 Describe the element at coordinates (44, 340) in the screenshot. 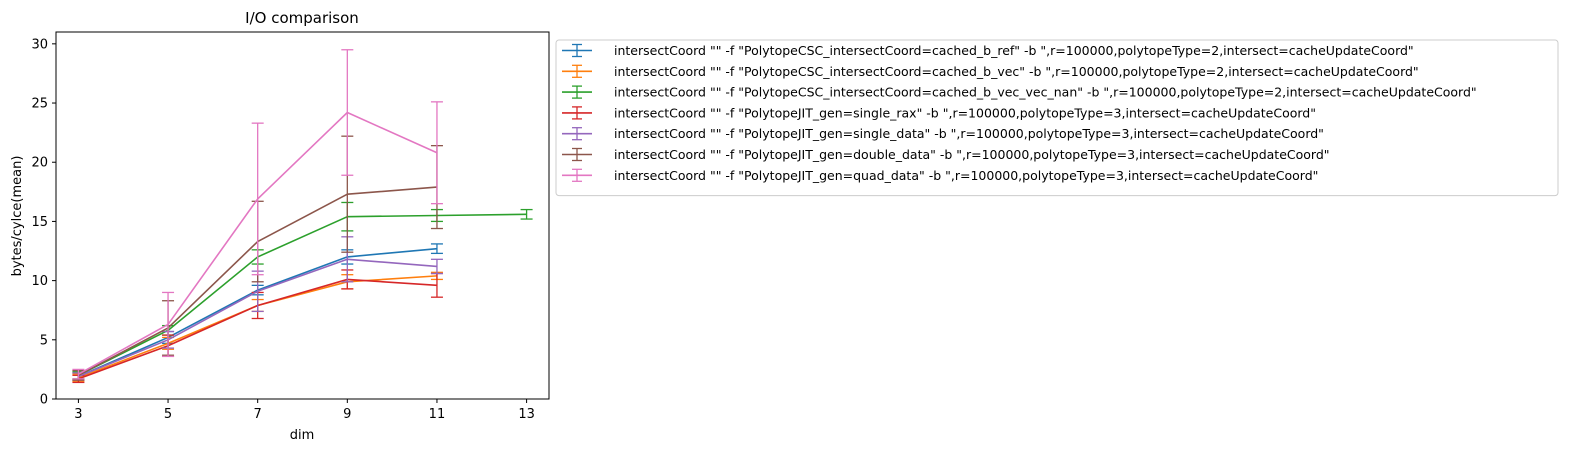

I see `y-tick-label: 5` at that location.